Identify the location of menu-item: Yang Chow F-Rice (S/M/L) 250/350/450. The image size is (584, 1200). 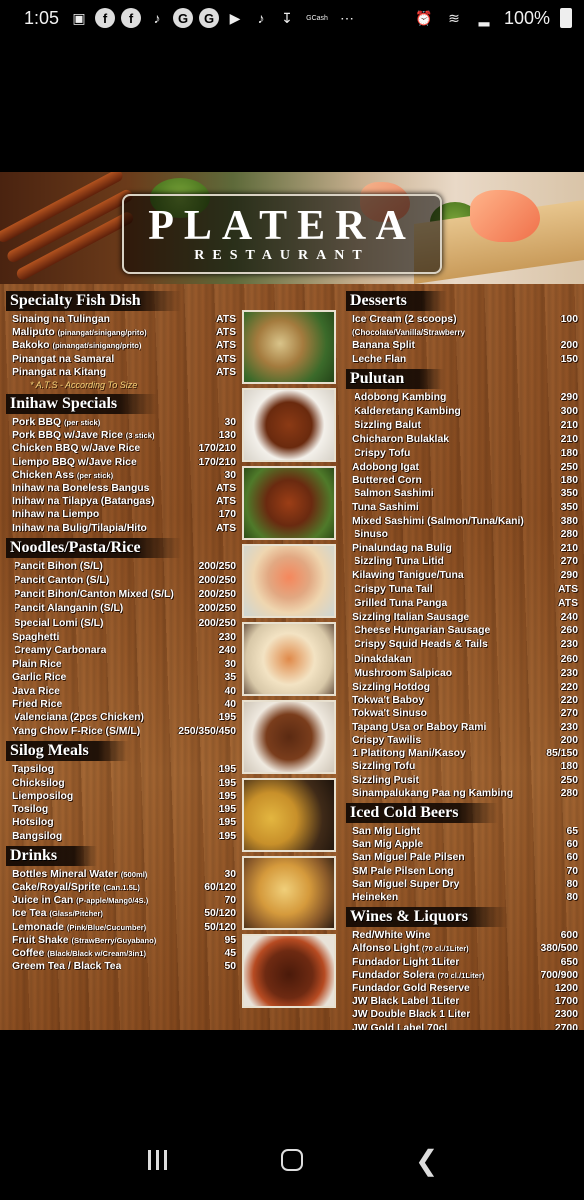
(122, 731).